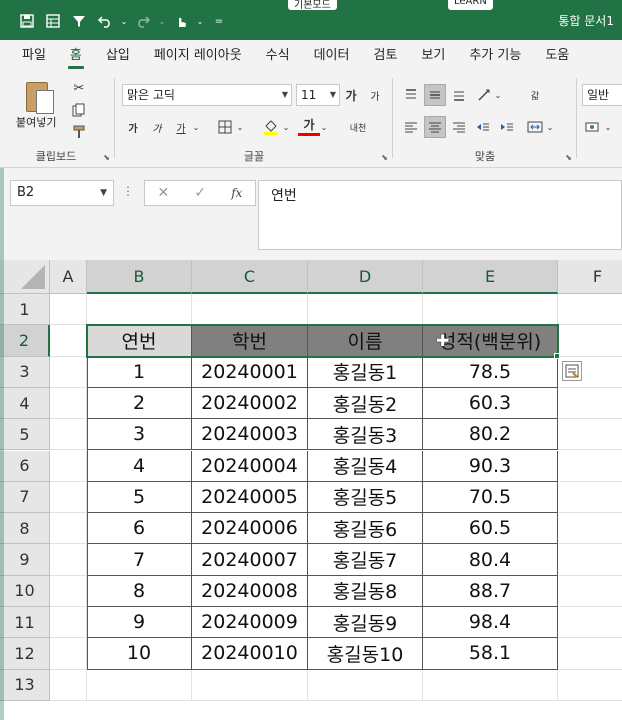 The width and height of the screenshot is (622, 720). I want to click on tab-view: 보기, so click(433, 56).